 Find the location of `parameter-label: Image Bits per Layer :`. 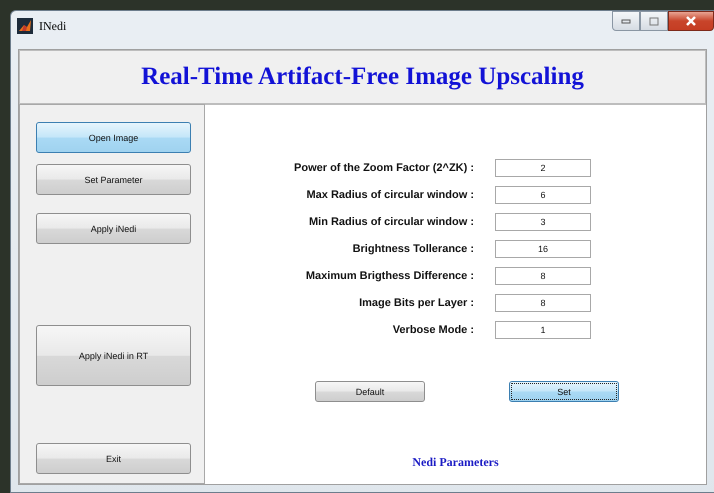

parameter-label: Image Bits per Layer : is located at coordinates (416, 303).